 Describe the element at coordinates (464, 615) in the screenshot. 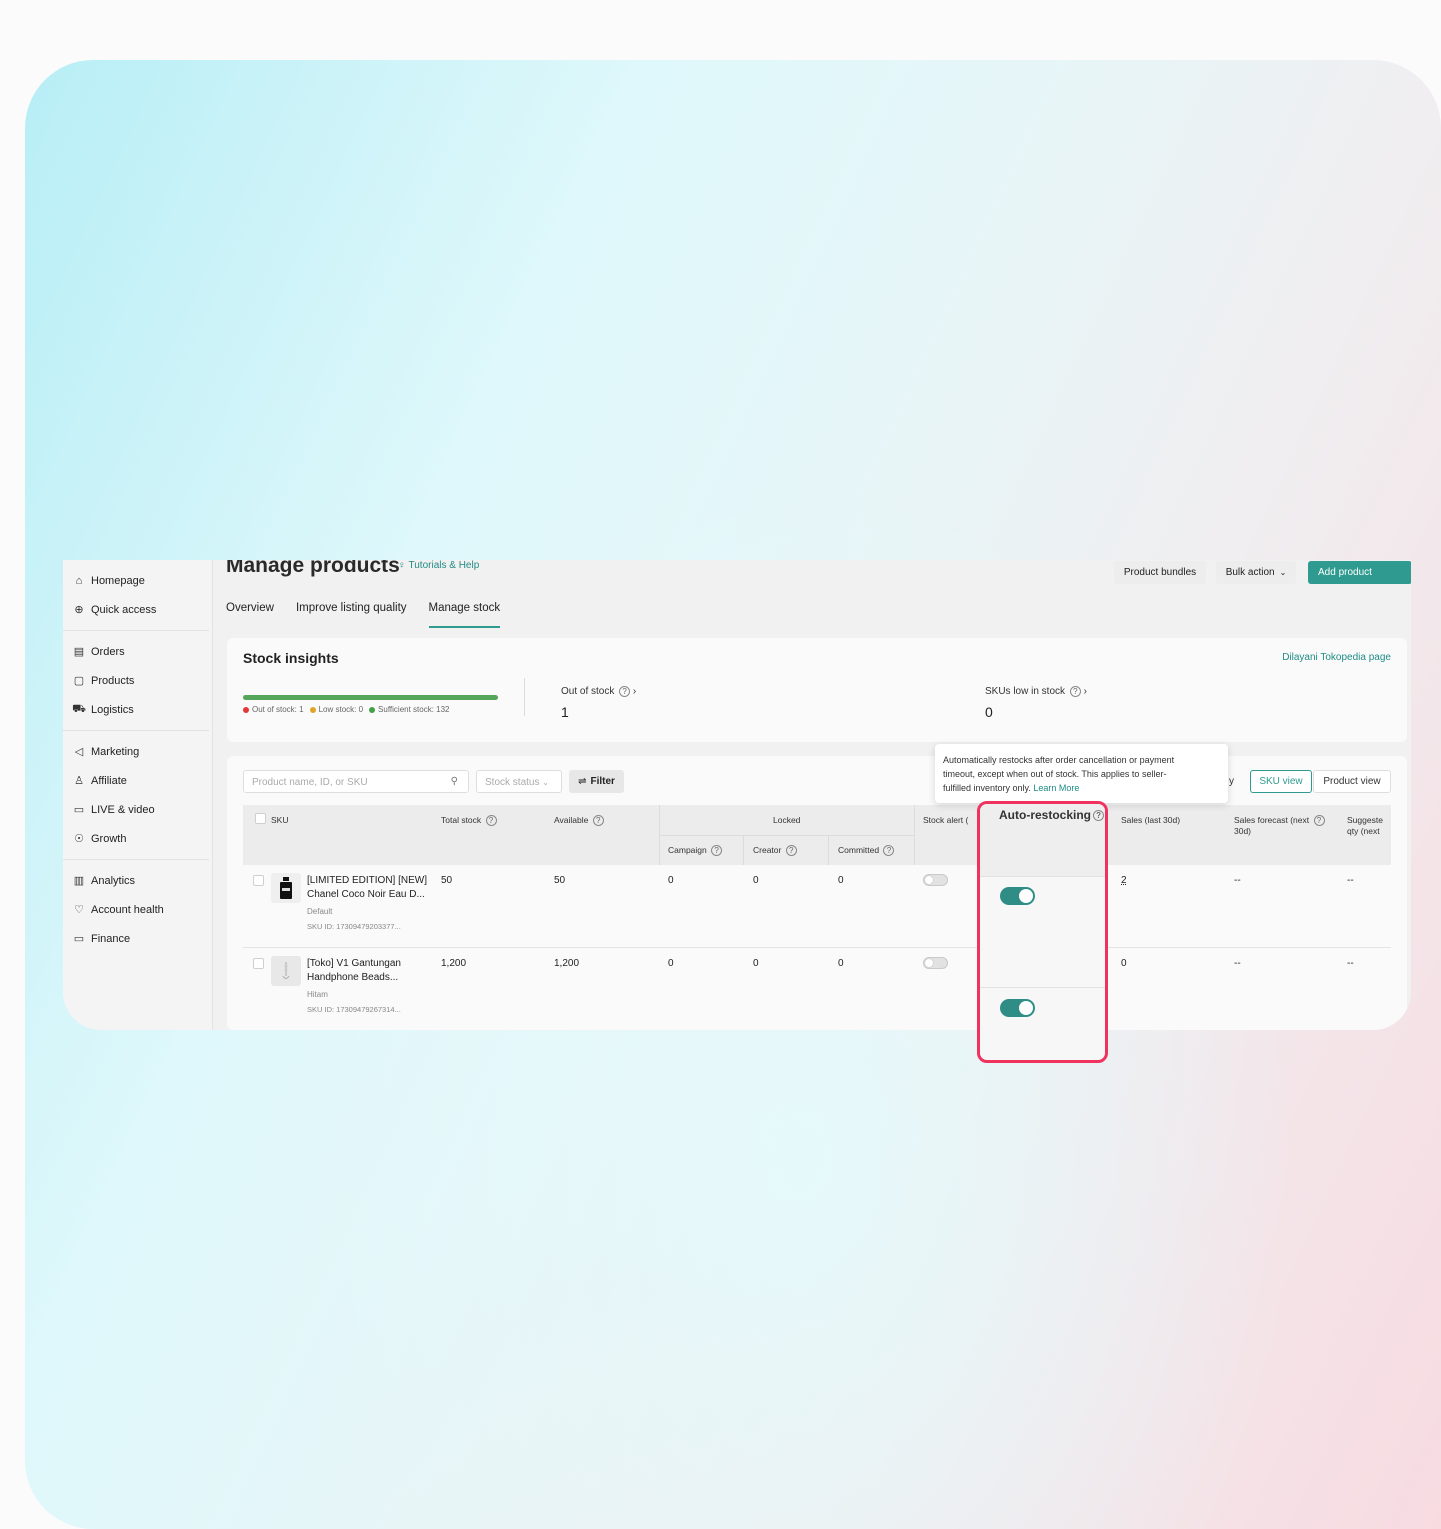

I see `tab-manage-stock: Manage stock` at that location.